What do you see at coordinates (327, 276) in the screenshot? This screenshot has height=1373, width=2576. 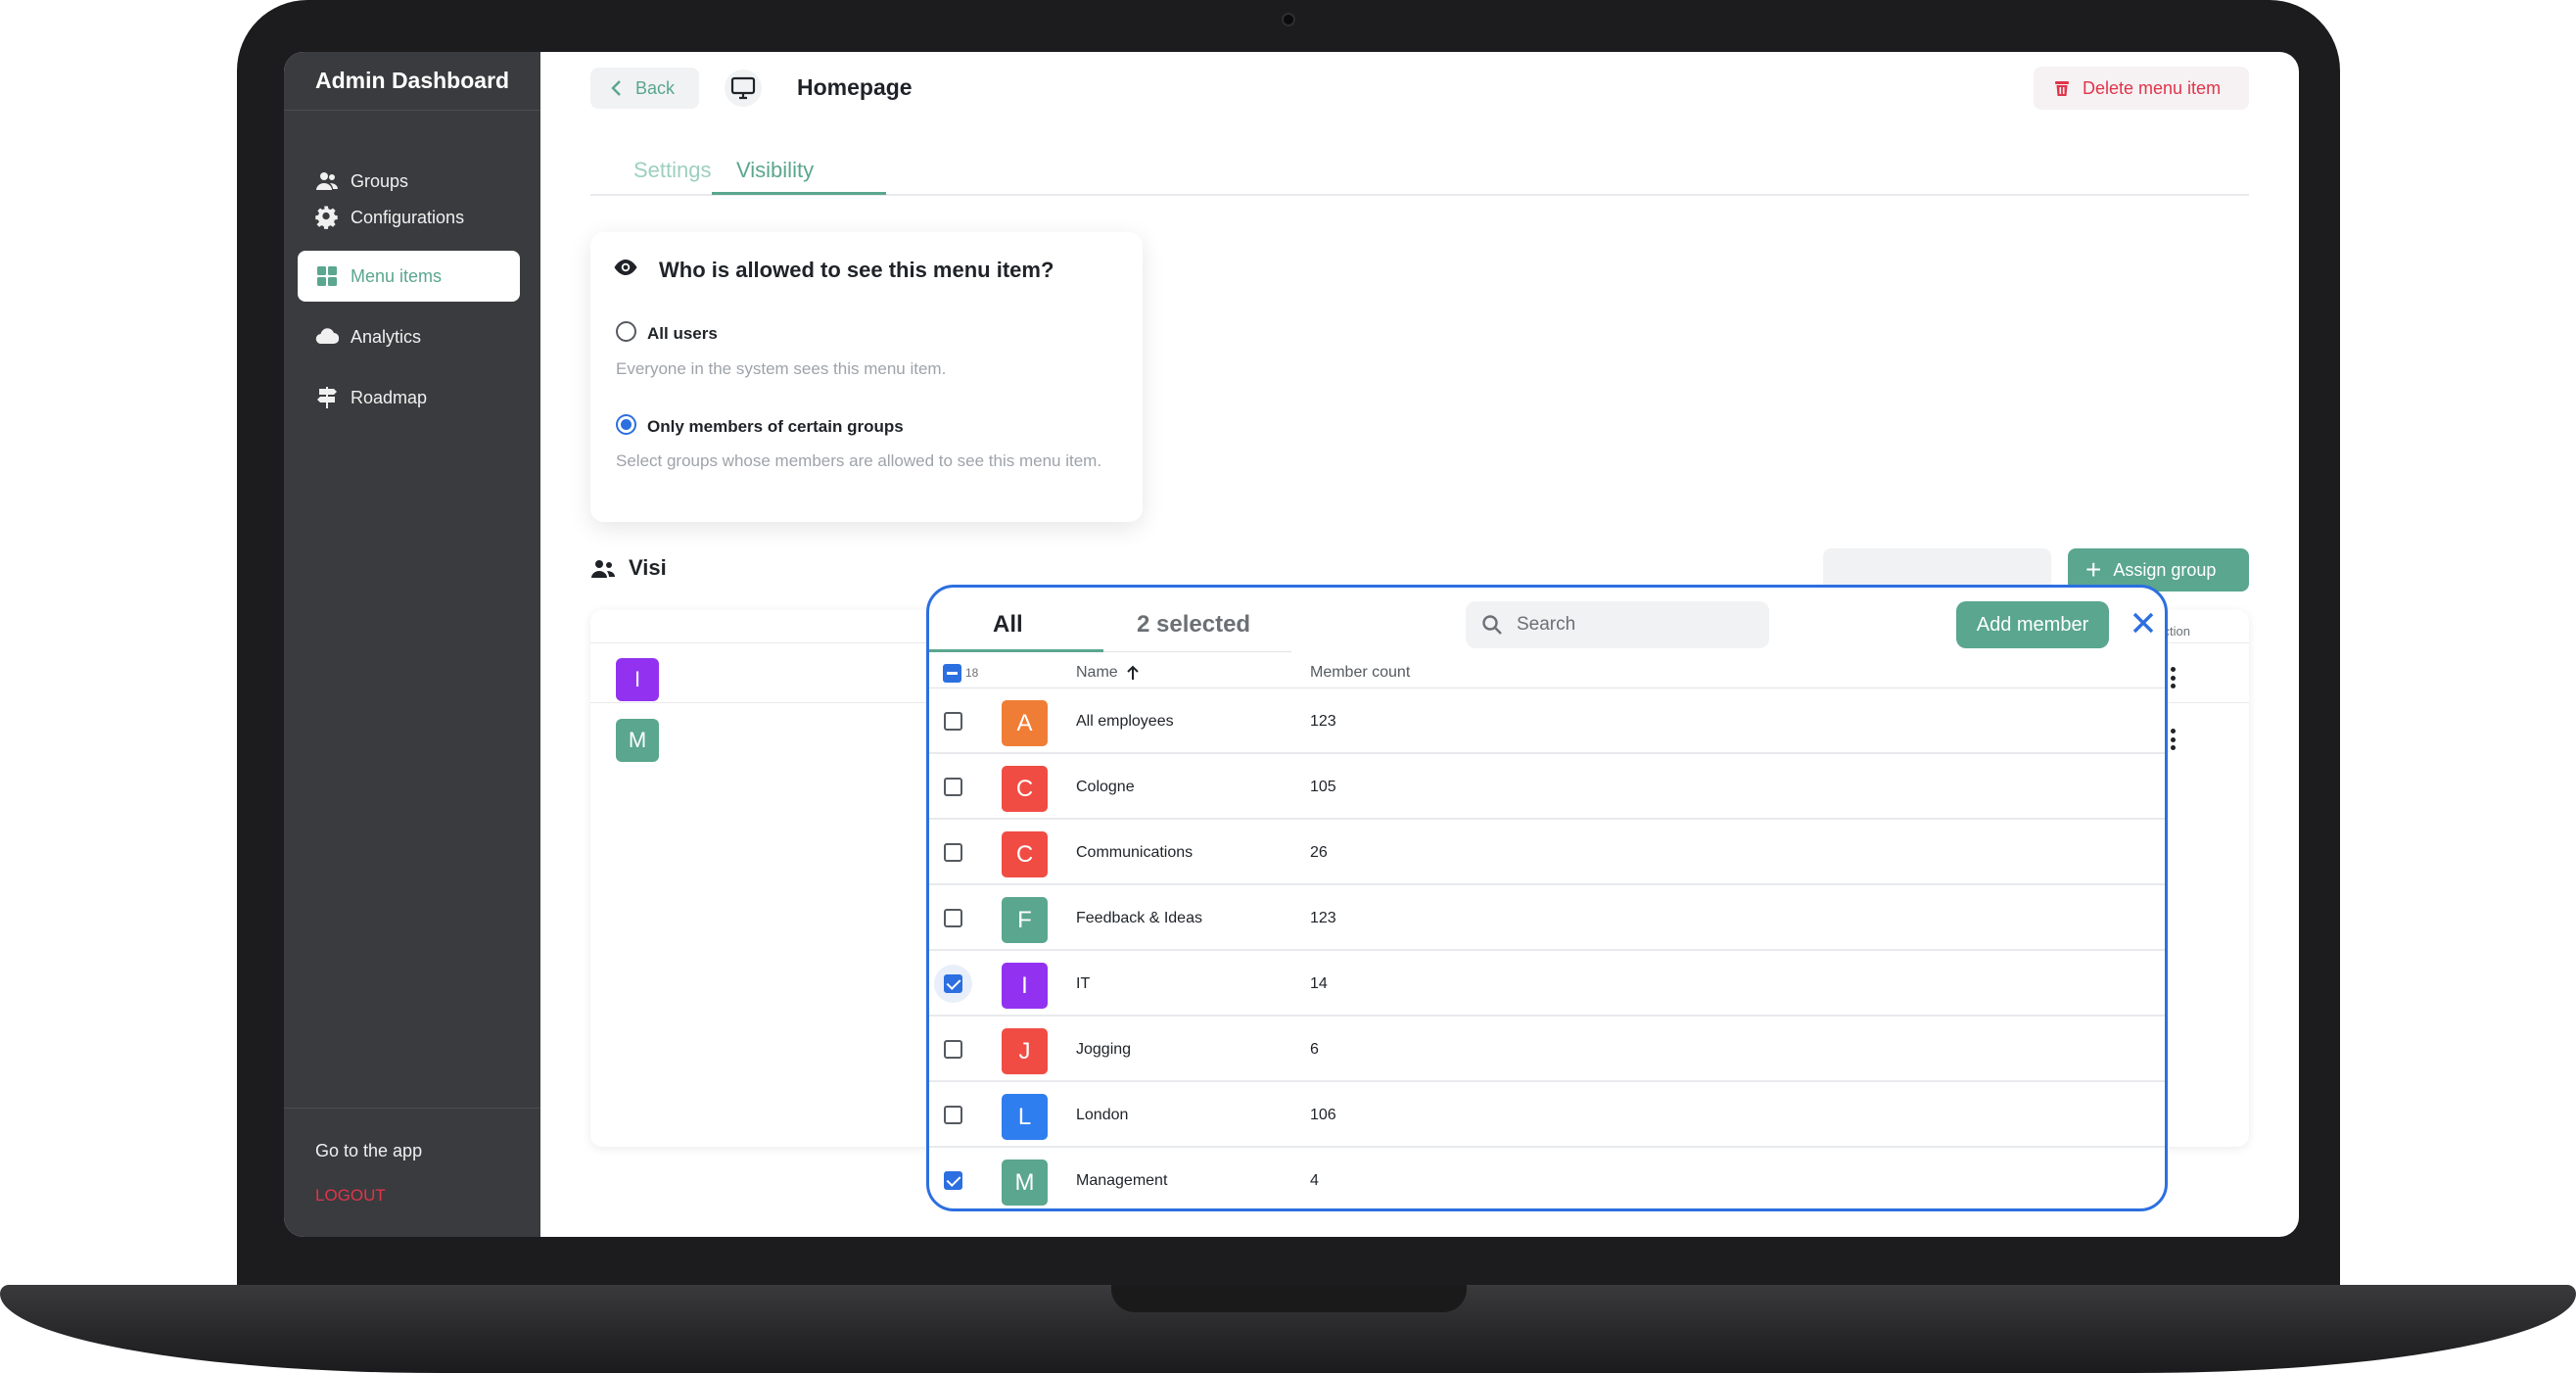 I see `grid-icon` at bounding box center [327, 276].